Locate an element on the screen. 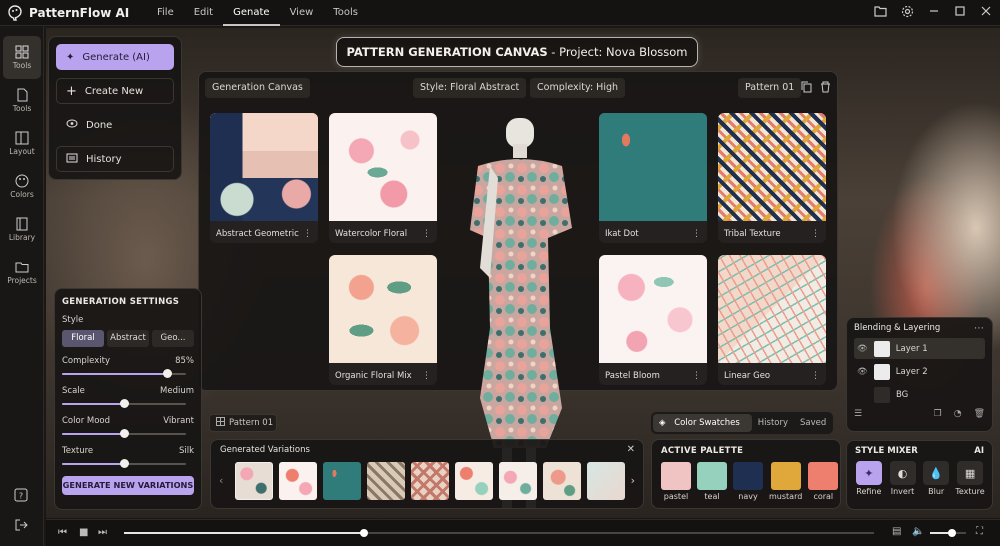 The width and height of the screenshot is (1000, 546). duplicate-icon: ❐ is located at coordinates (938, 414).